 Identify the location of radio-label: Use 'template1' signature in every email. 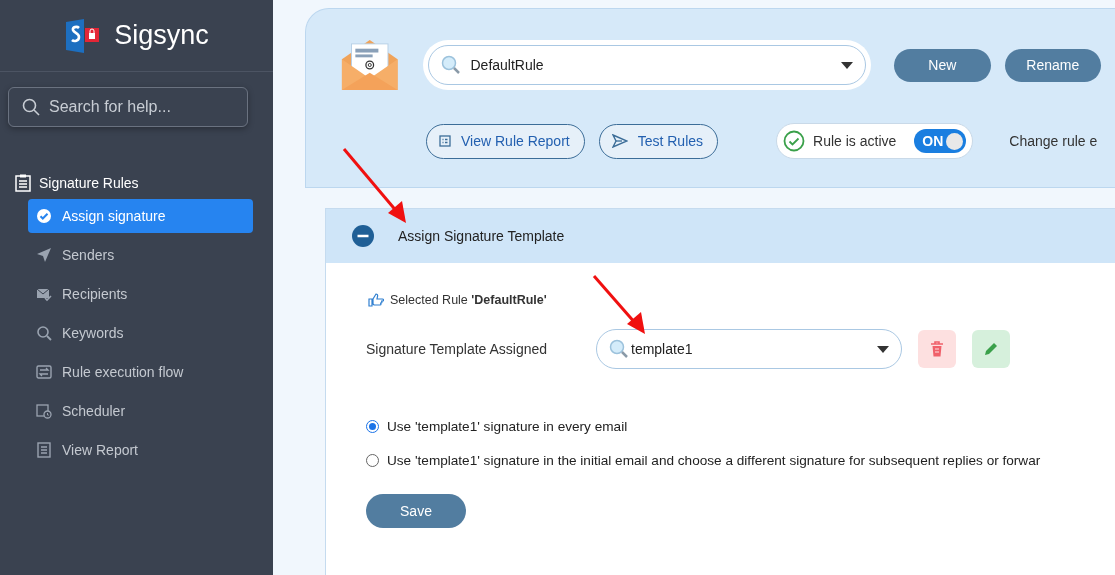
(507, 426).